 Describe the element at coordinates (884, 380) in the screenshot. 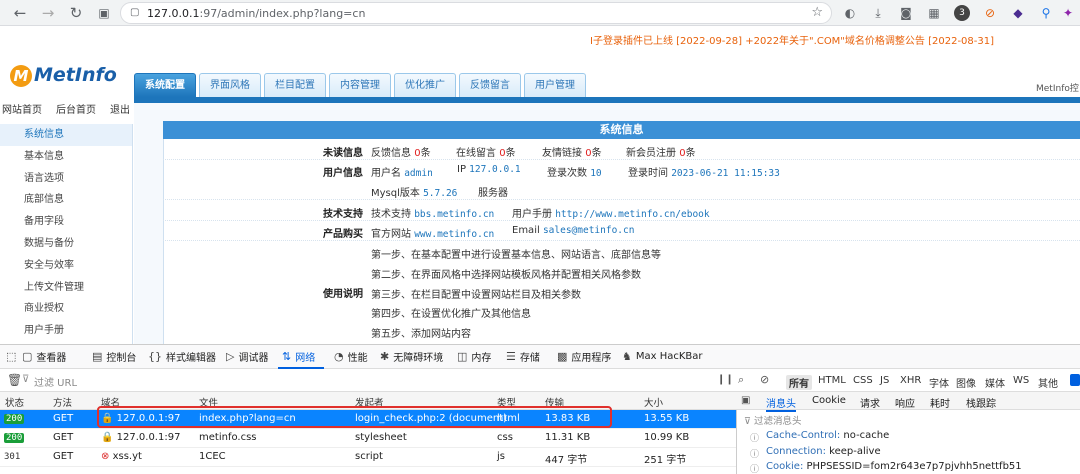

I see `filter-js: JS` at that location.